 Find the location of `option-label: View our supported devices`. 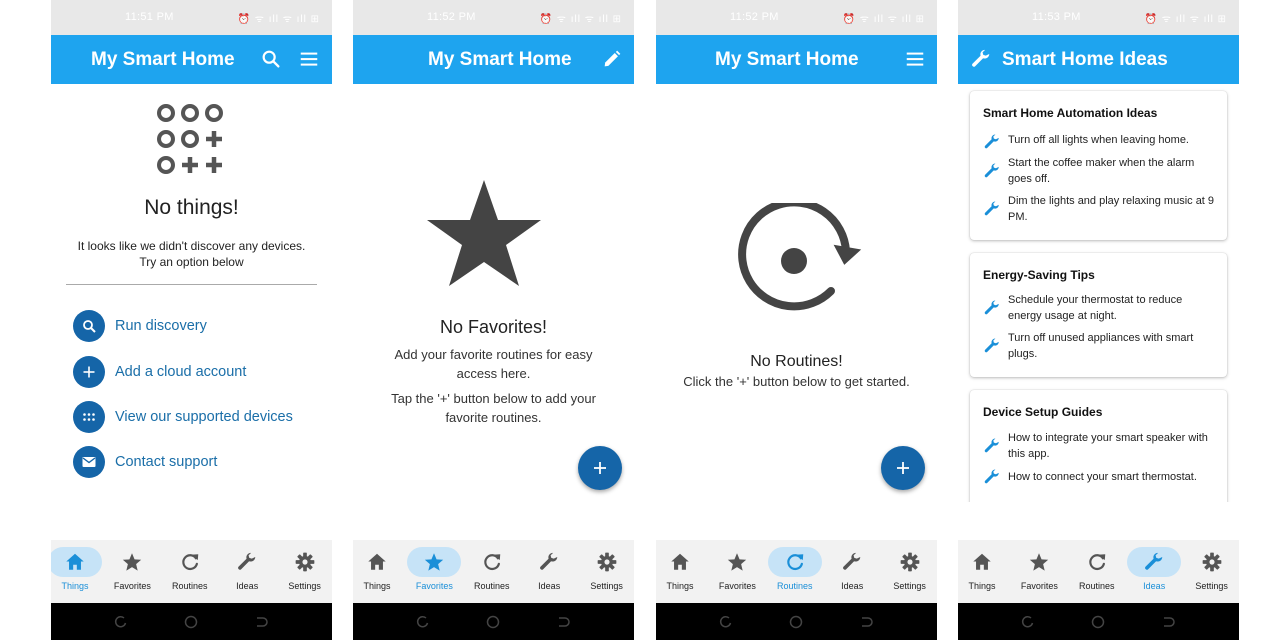

option-label: View our supported devices is located at coordinates (204, 417).